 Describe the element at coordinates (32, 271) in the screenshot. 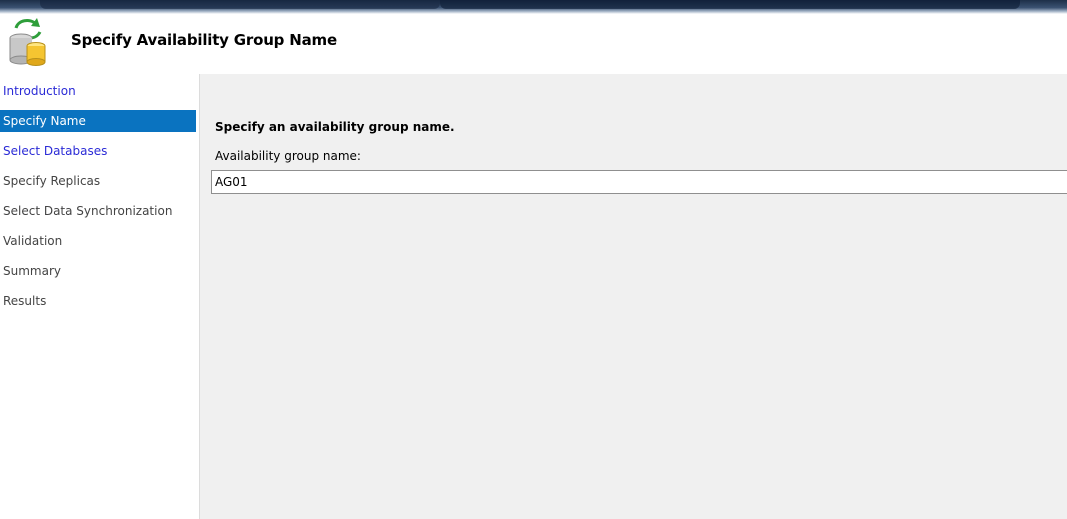

I see `sidebar-item-summary: Summary` at that location.